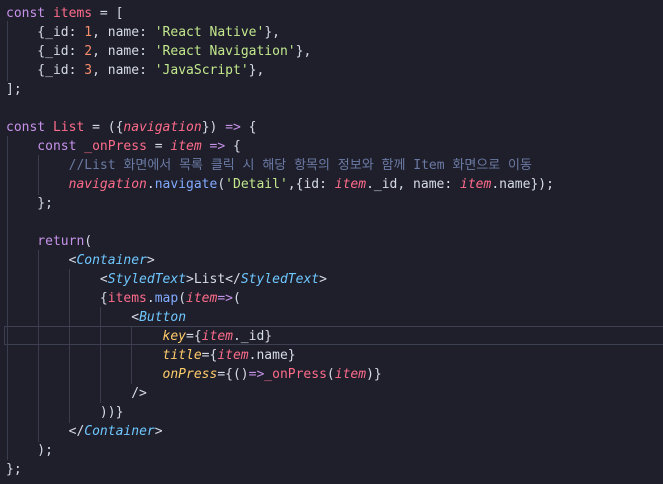 Image resolution: width=663 pixels, height=484 pixels. Describe the element at coordinates (76, 51) in the screenshot. I see `code-token: :` at that location.